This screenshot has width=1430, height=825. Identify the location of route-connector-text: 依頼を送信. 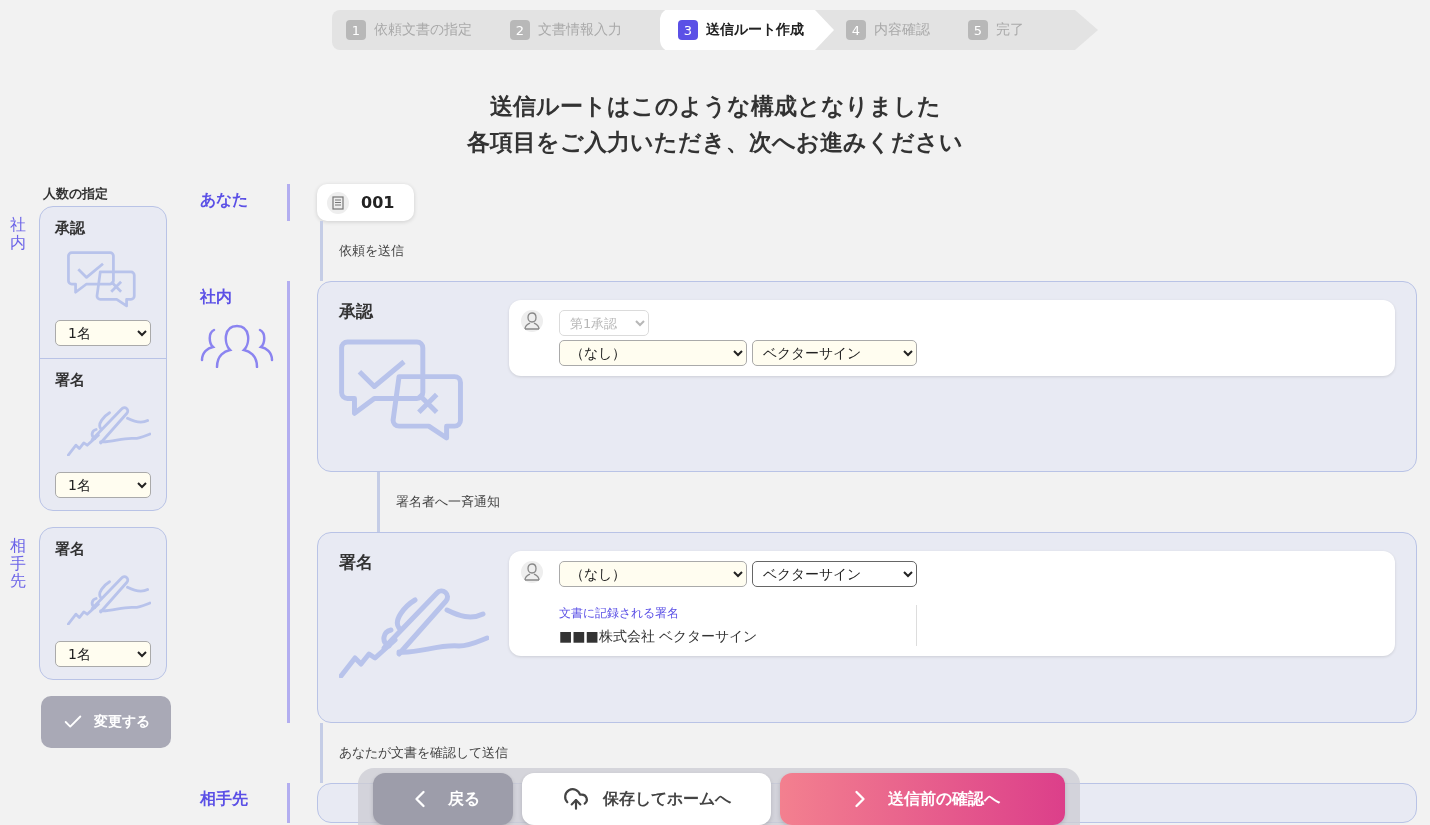
(371, 251).